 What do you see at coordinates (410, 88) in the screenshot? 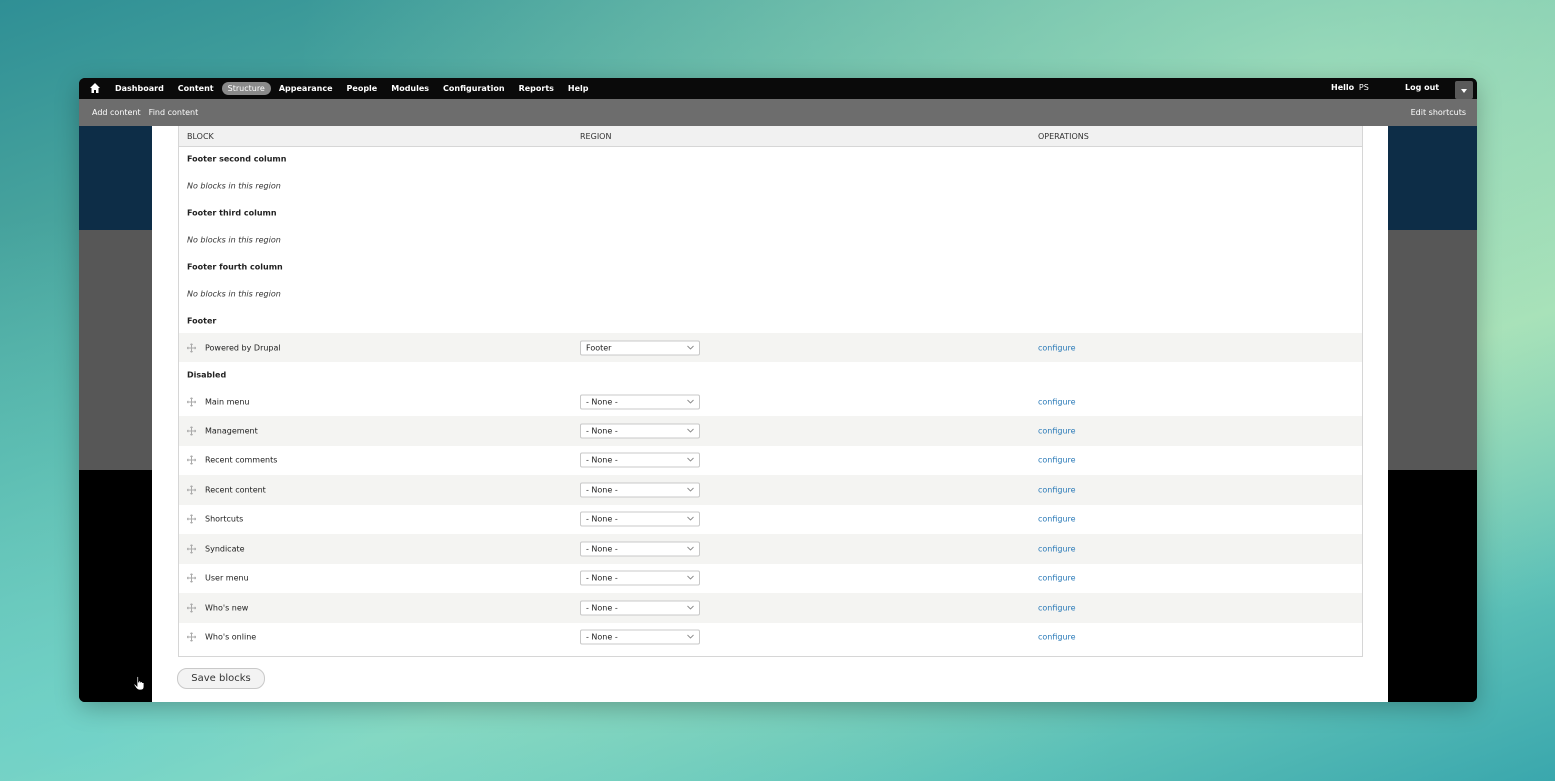
I see `nav-item-modules: Modules` at bounding box center [410, 88].